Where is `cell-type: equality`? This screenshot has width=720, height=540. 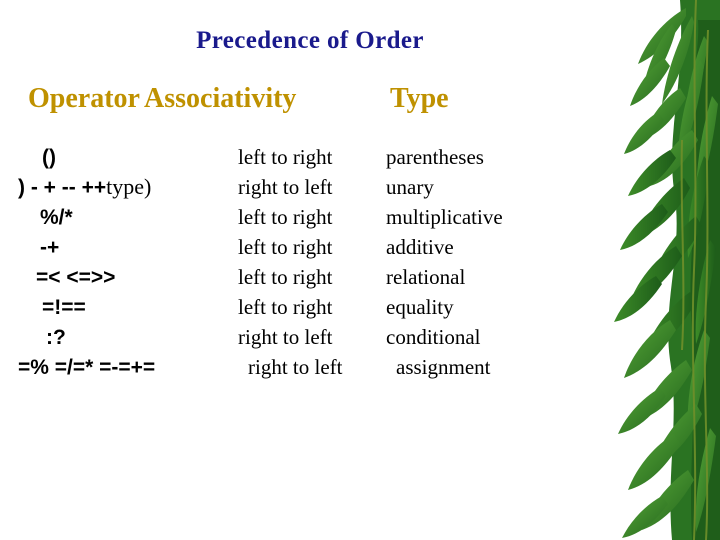 cell-type: equality is located at coordinates (420, 307).